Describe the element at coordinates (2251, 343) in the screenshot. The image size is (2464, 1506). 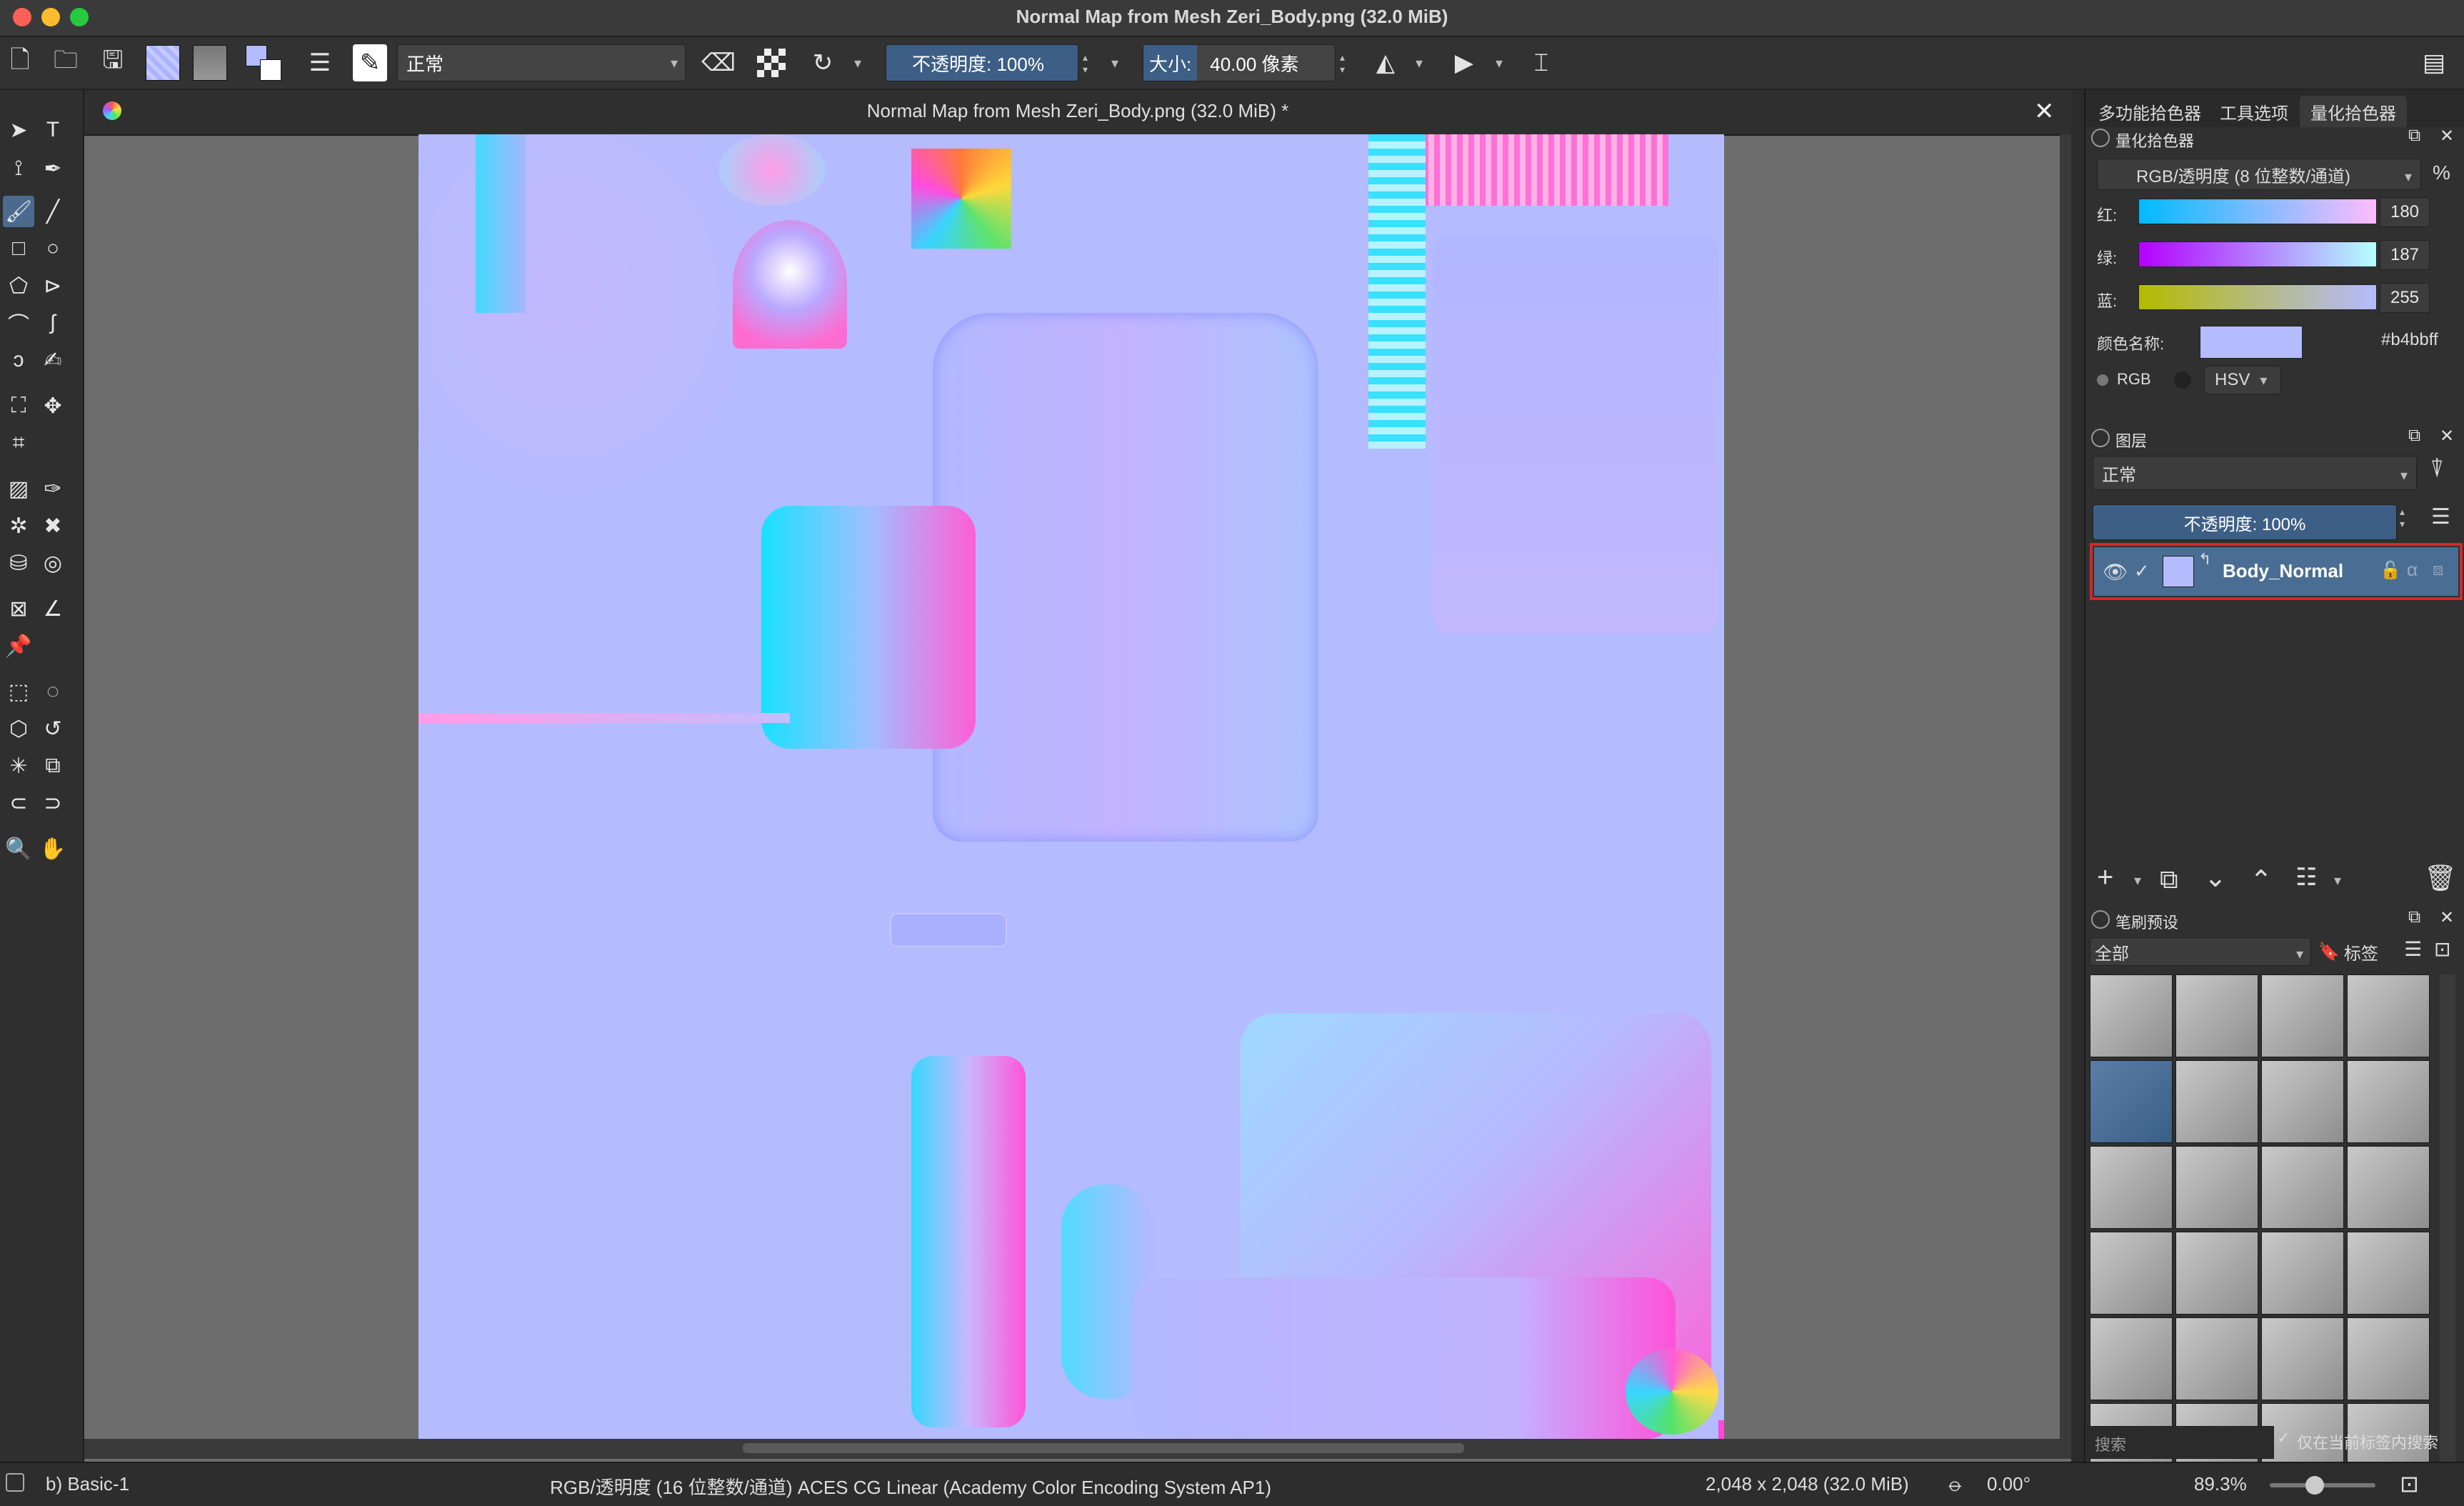
I see `color-swatch` at that location.